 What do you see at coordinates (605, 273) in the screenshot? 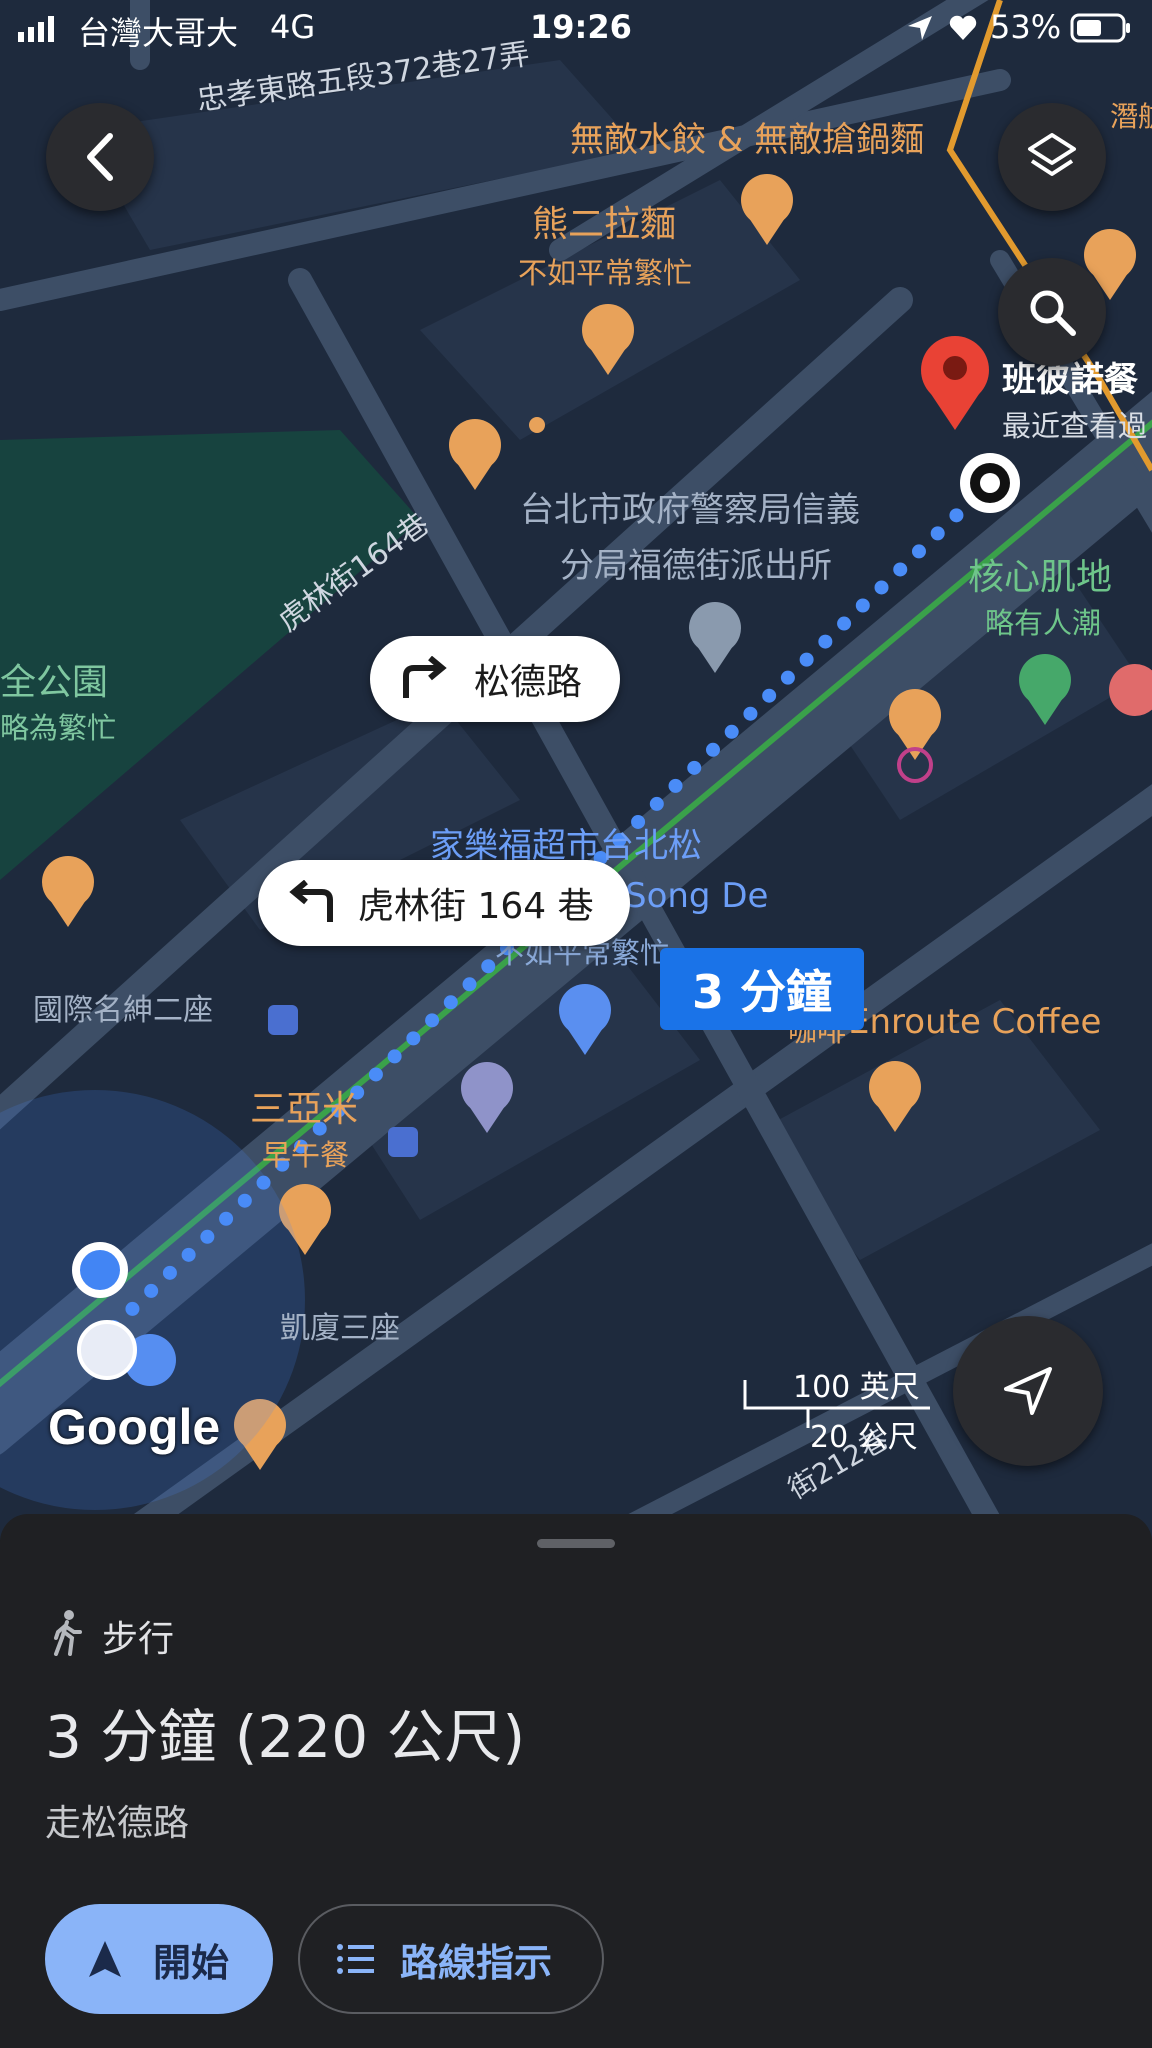
I see `poi-label-ramen-sub: 不如平常繁忙` at bounding box center [605, 273].